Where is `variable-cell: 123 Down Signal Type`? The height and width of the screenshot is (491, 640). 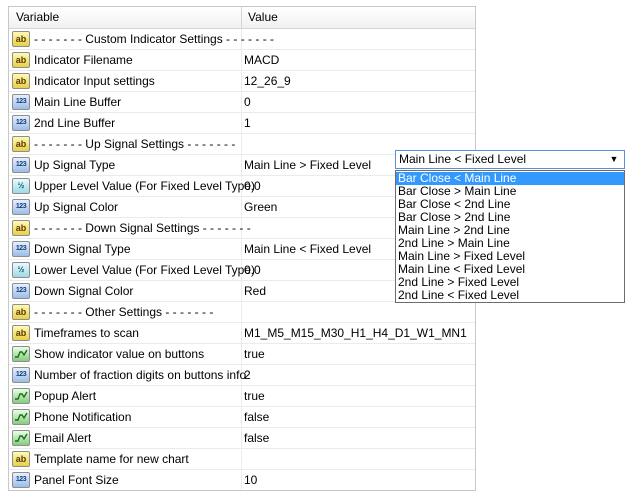
variable-cell: 123 Down Signal Type is located at coordinates (125, 249).